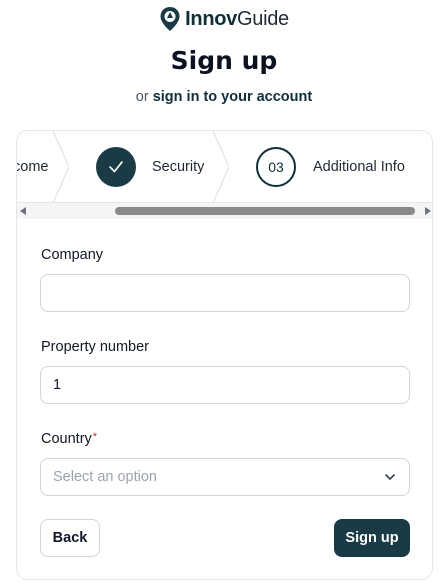 This screenshot has height=585, width=448. I want to click on property-number-label: Property number, so click(95, 347).